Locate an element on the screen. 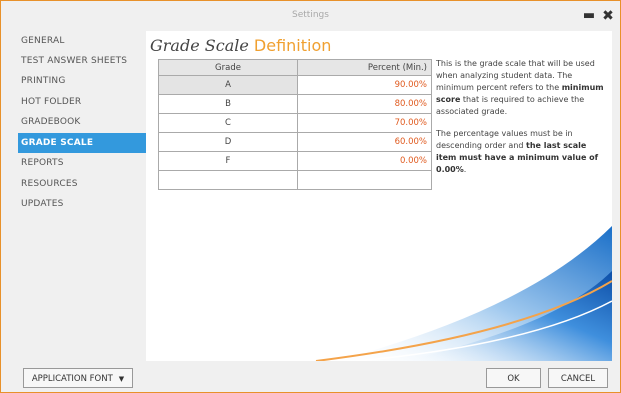 The image size is (621, 393). percent-cell: 70.00% is located at coordinates (364, 123).